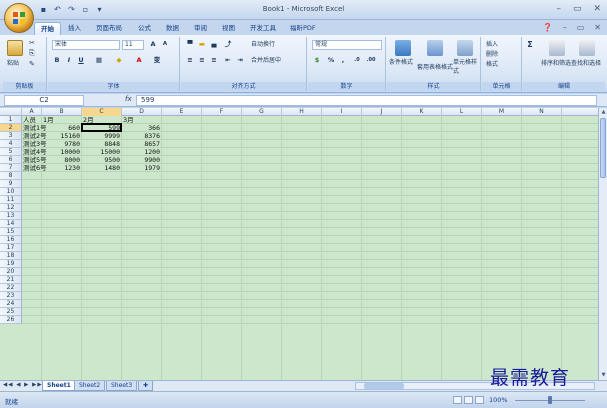  What do you see at coordinates (11, 288) in the screenshot?
I see `row-header: 22` at bounding box center [11, 288].